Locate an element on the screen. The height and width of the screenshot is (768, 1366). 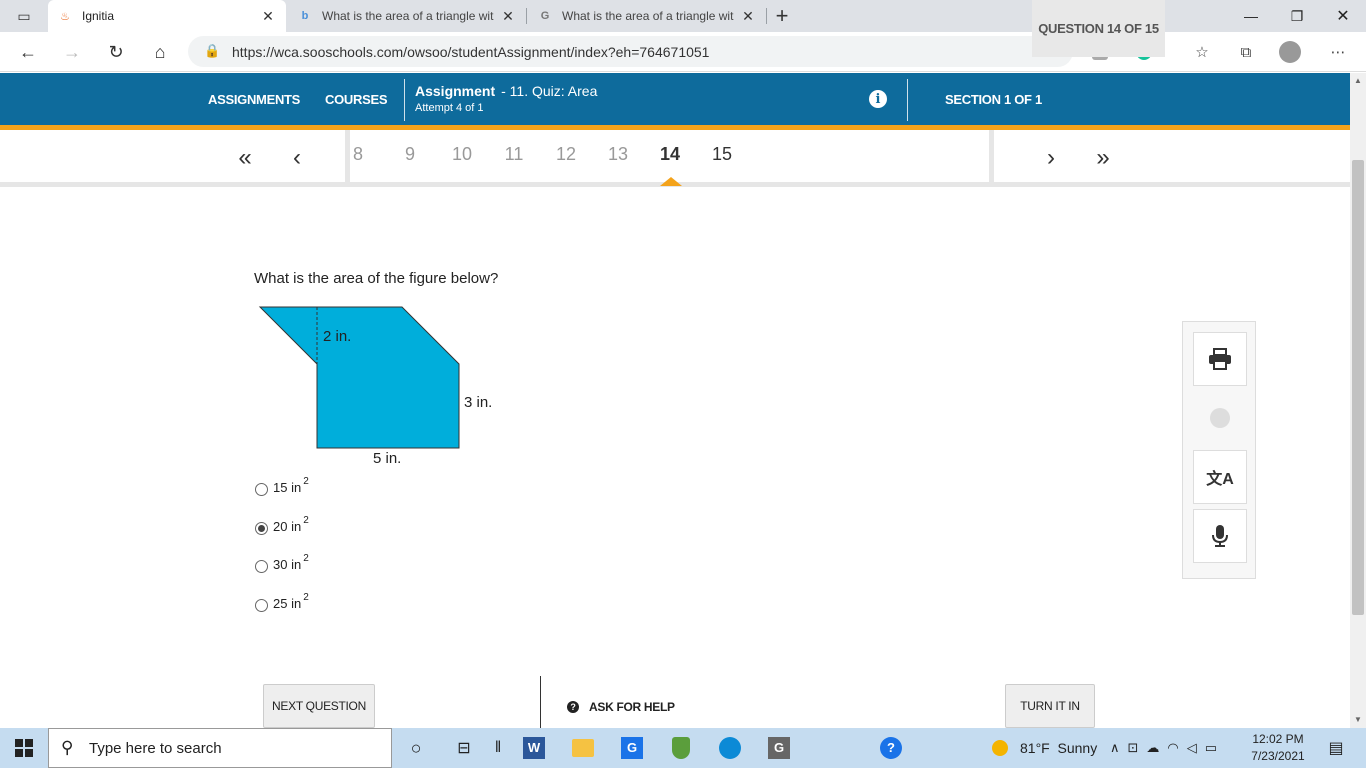
composite-shape is located at coordinates (359, 377).